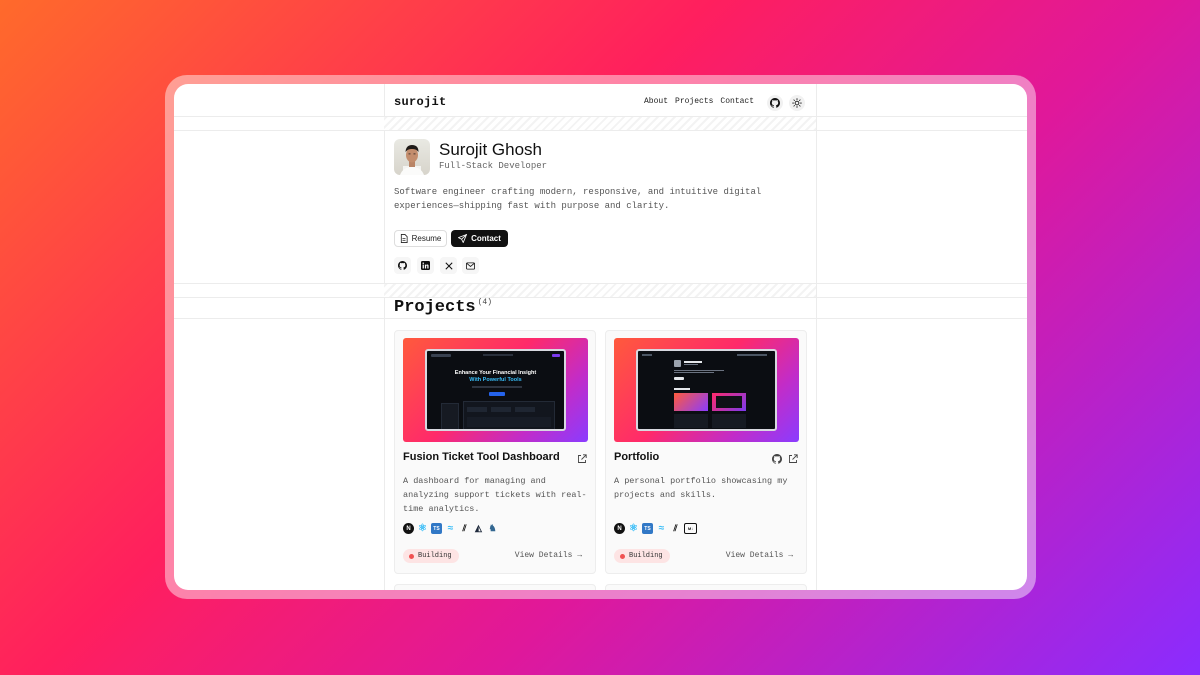 The height and width of the screenshot is (675, 1200). What do you see at coordinates (486, 238) in the screenshot?
I see `contact-button-label: Contact` at bounding box center [486, 238].